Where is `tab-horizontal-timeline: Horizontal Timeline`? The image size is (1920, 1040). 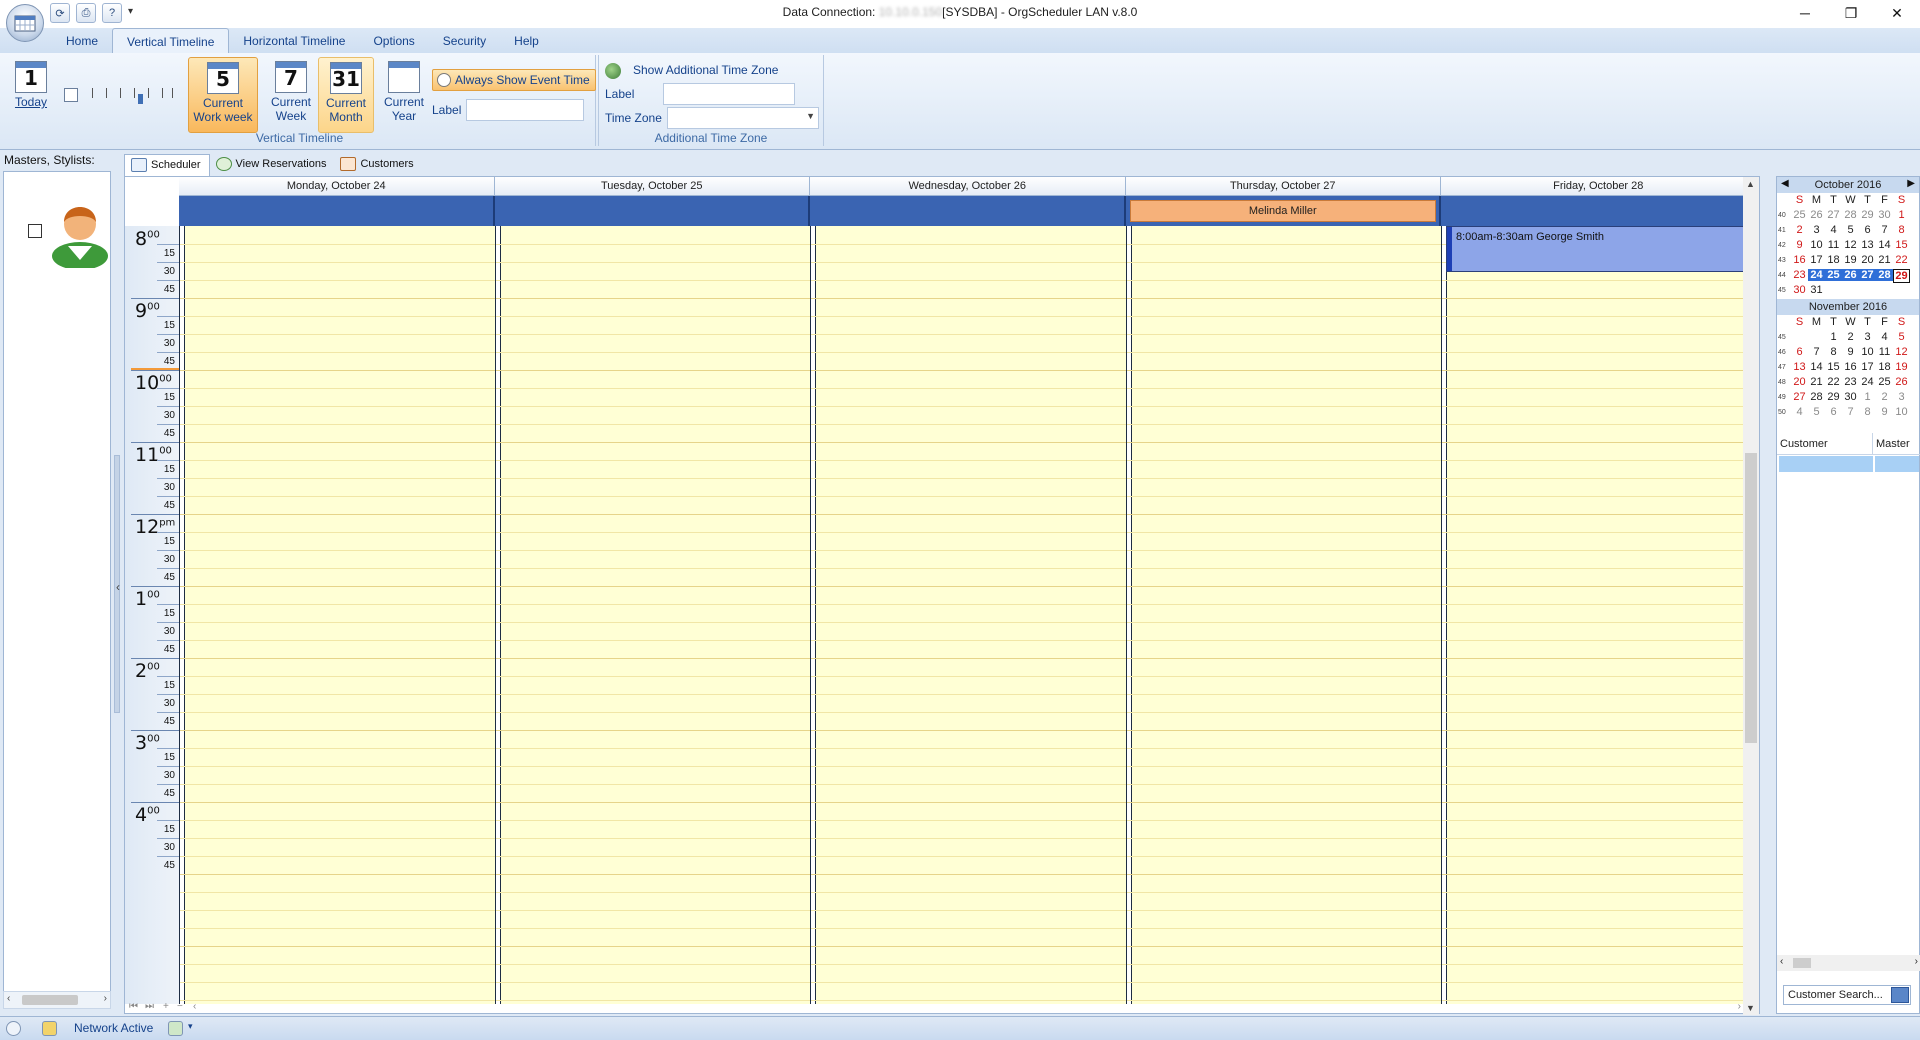
tab-horizontal-timeline: Horizontal Timeline is located at coordinates (294, 40).